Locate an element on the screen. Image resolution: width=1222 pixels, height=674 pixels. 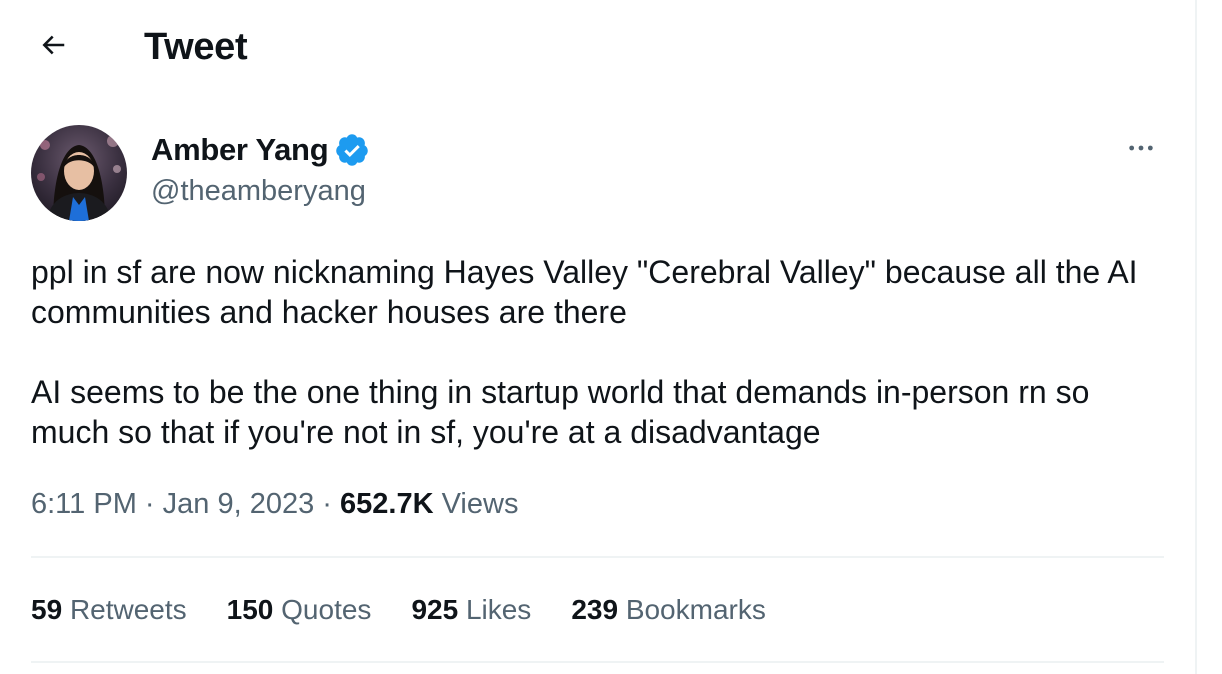
back-button is located at coordinates (53, 47).